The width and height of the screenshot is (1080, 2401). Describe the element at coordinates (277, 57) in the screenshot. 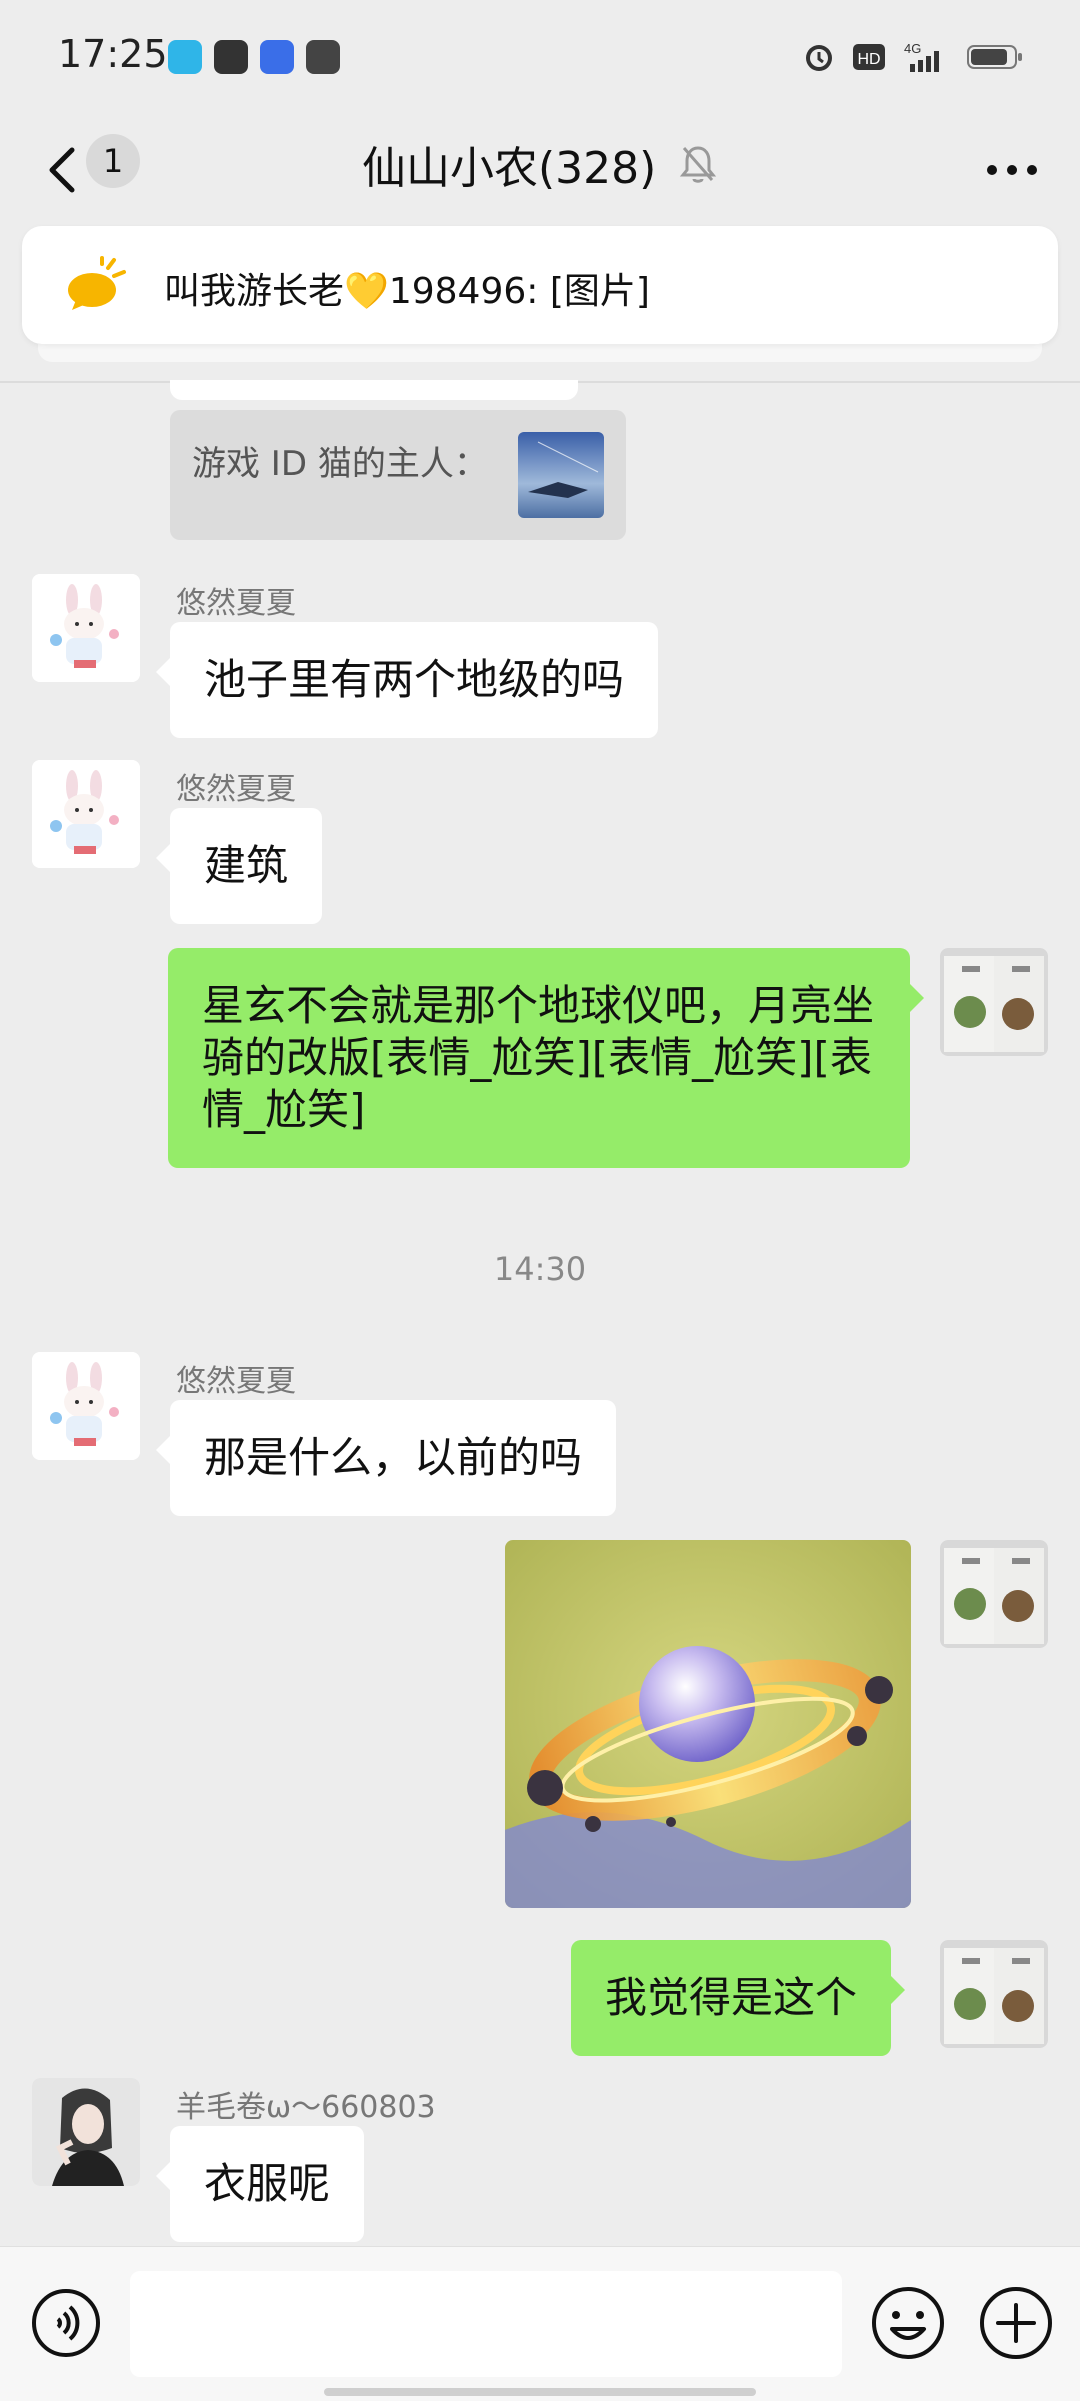

I see `baidu-app-icon` at that location.